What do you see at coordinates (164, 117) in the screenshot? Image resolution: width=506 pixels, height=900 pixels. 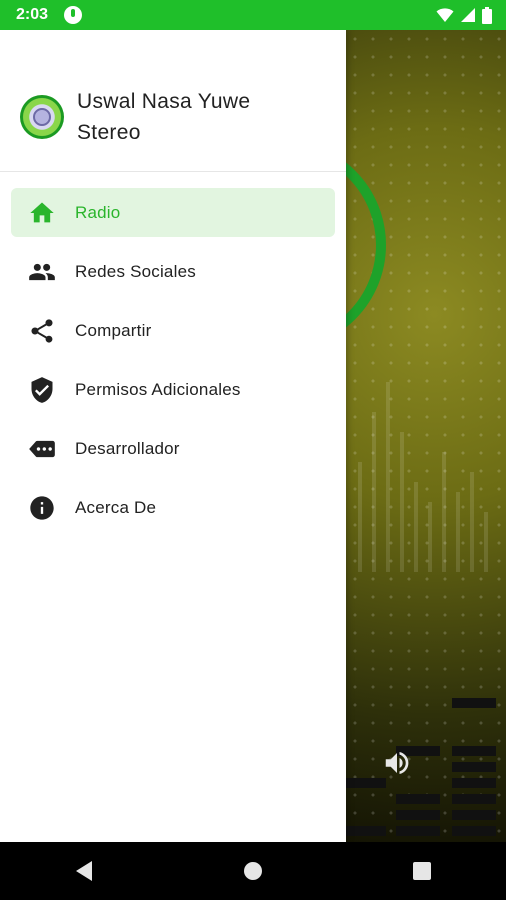 I see `app-title: Uswal Nasa Yuwe Stereo` at bounding box center [164, 117].